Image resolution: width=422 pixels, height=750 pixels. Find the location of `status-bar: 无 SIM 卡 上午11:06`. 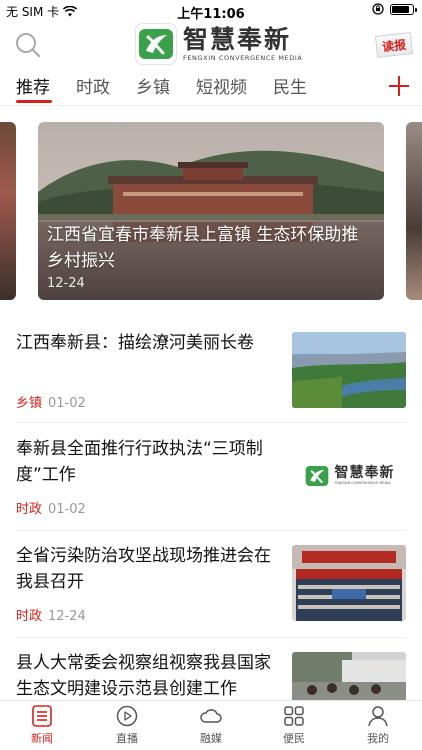

status-bar: 无 SIM 卡 上午11:06 is located at coordinates (211, 11).